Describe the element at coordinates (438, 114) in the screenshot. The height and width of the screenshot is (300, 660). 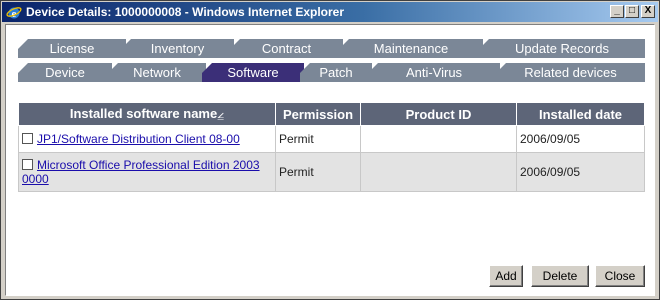
I see `column-header-product-id: Product ID` at that location.